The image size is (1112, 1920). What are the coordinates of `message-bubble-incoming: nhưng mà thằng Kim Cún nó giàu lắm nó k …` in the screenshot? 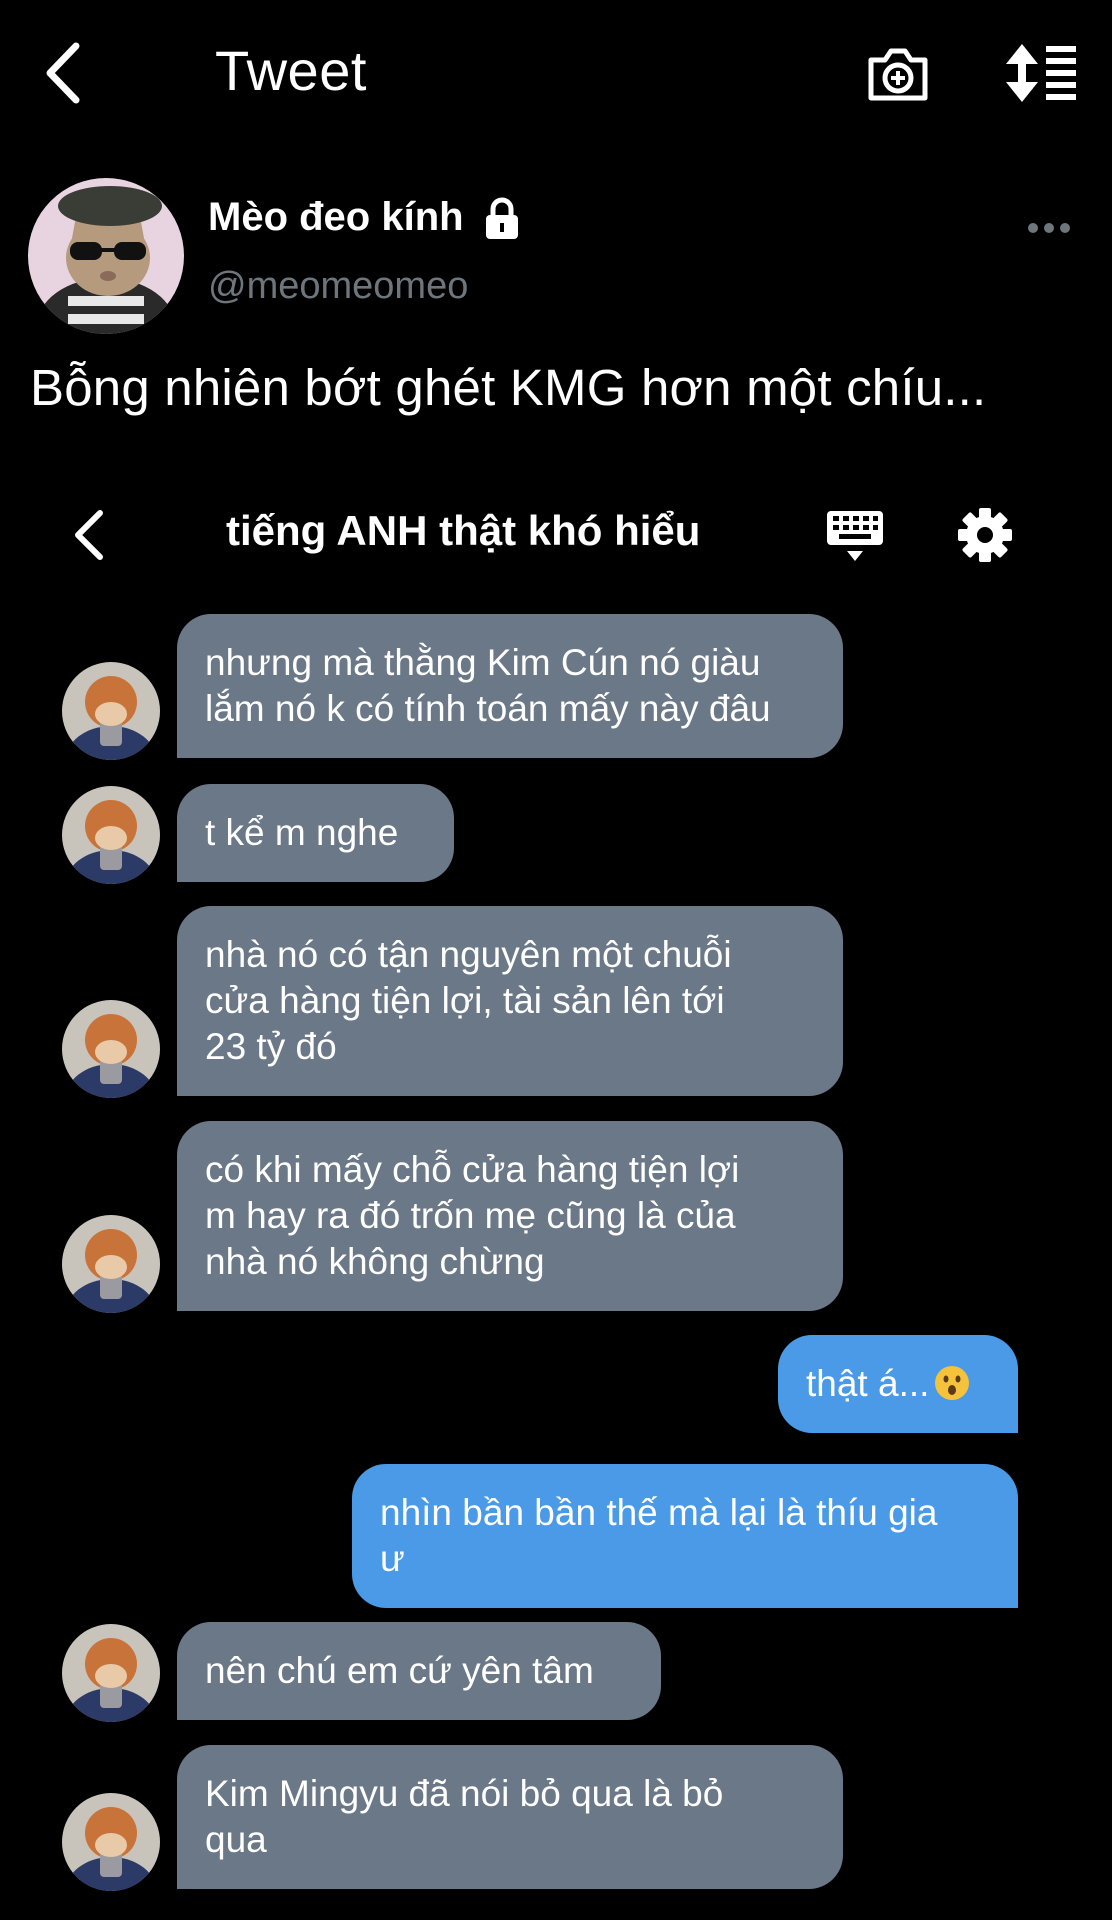 It's located at (510, 686).